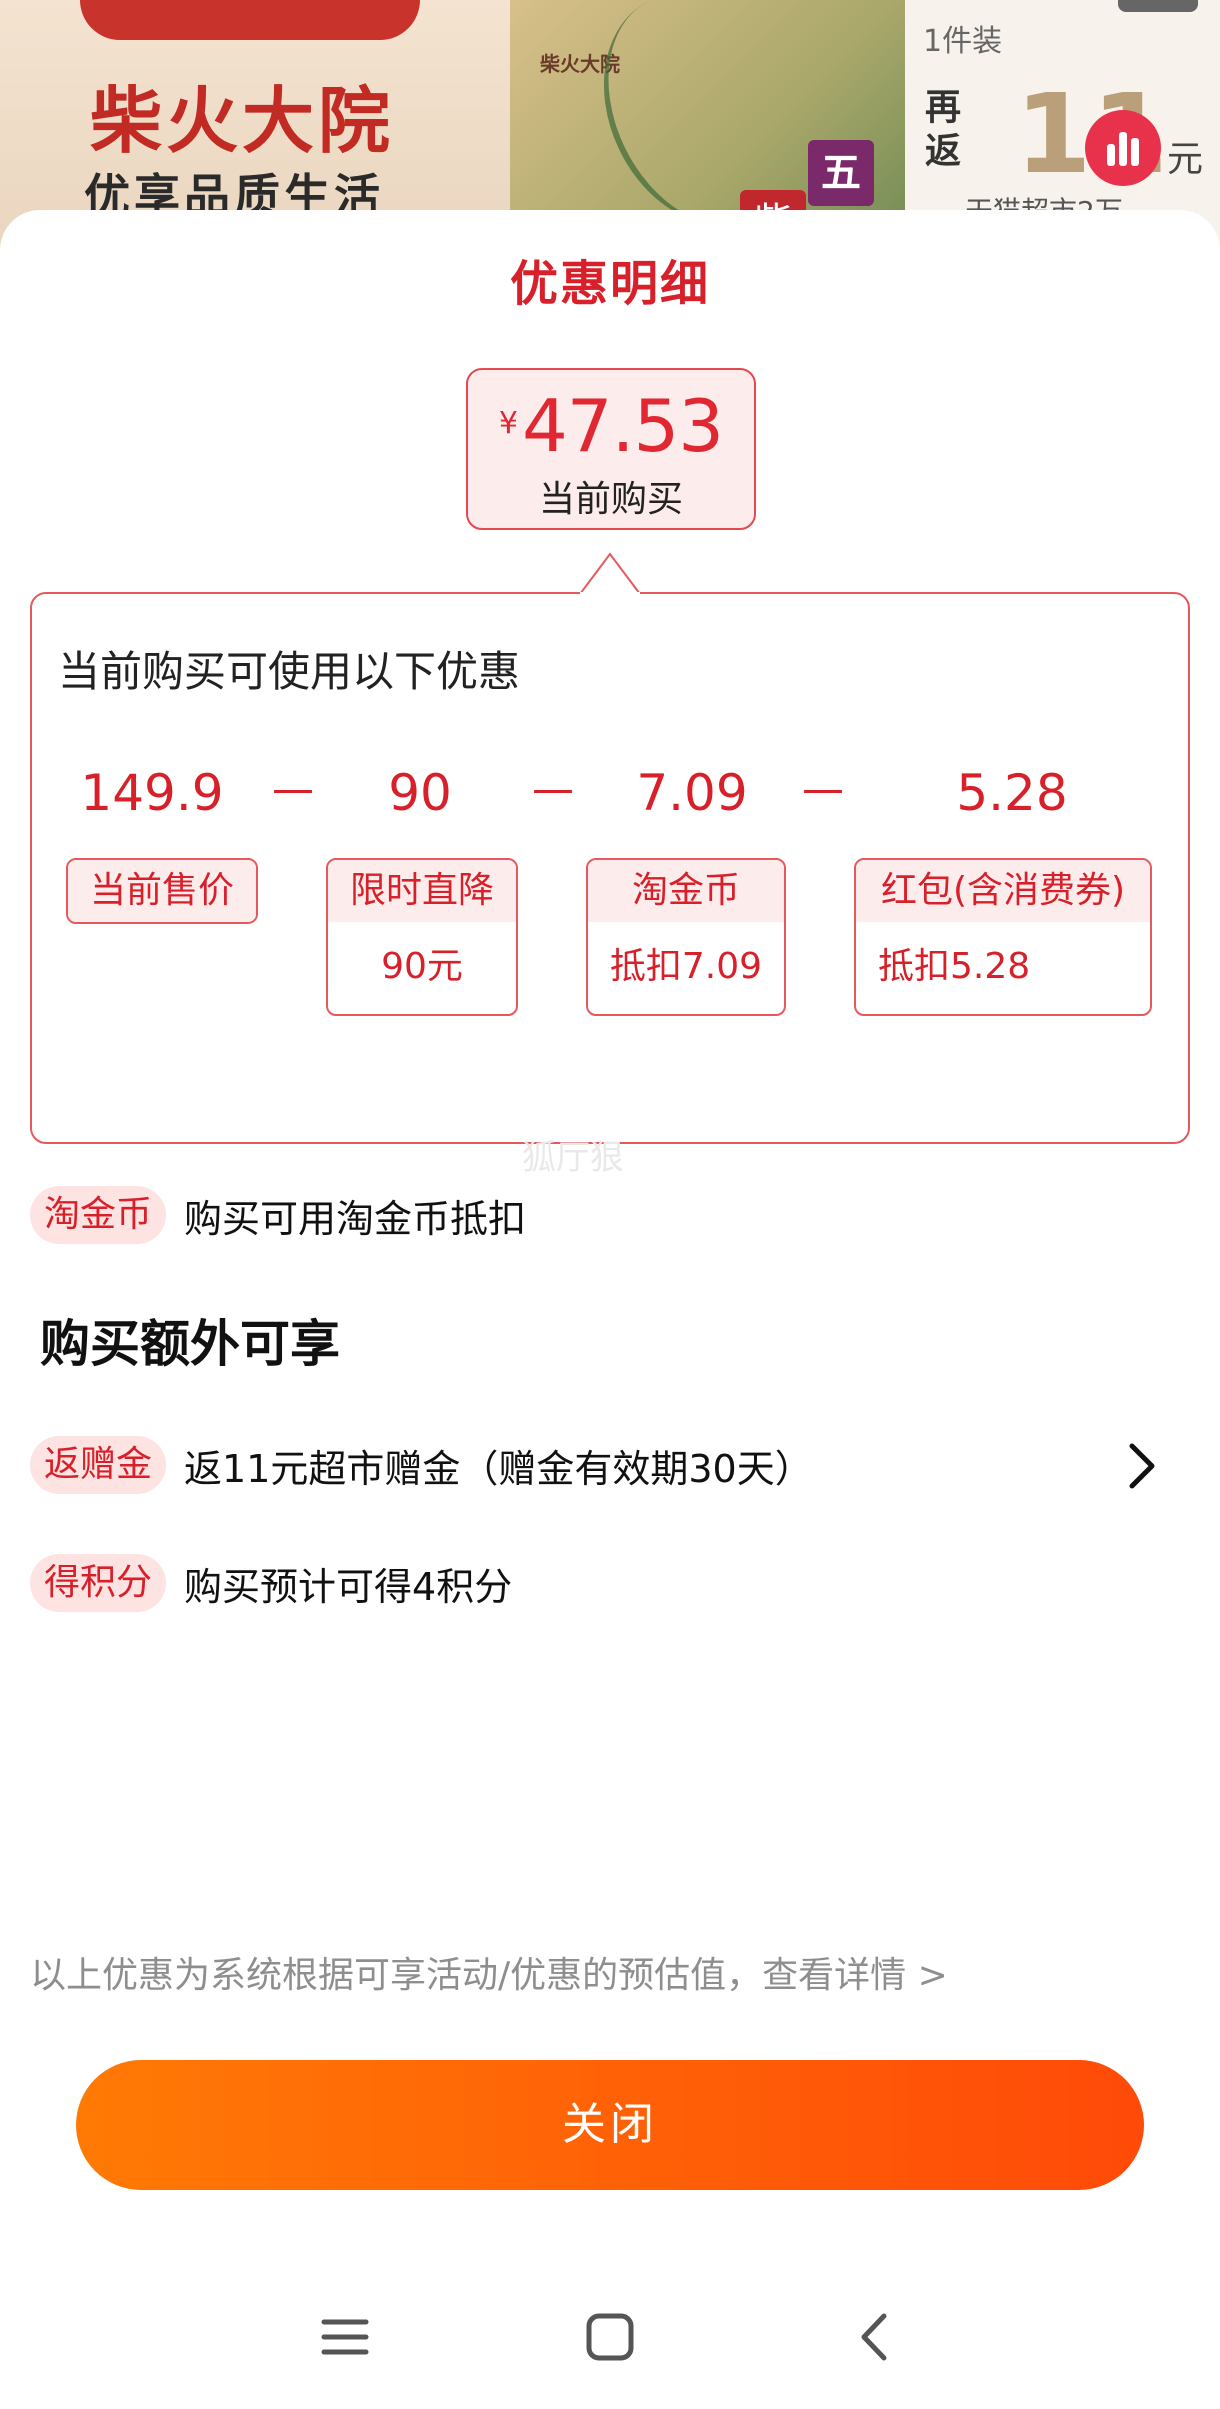 Image resolution: width=1220 pixels, height=2409 pixels. Describe the element at coordinates (1158, 6) in the screenshot. I see `corner-badge` at that location.